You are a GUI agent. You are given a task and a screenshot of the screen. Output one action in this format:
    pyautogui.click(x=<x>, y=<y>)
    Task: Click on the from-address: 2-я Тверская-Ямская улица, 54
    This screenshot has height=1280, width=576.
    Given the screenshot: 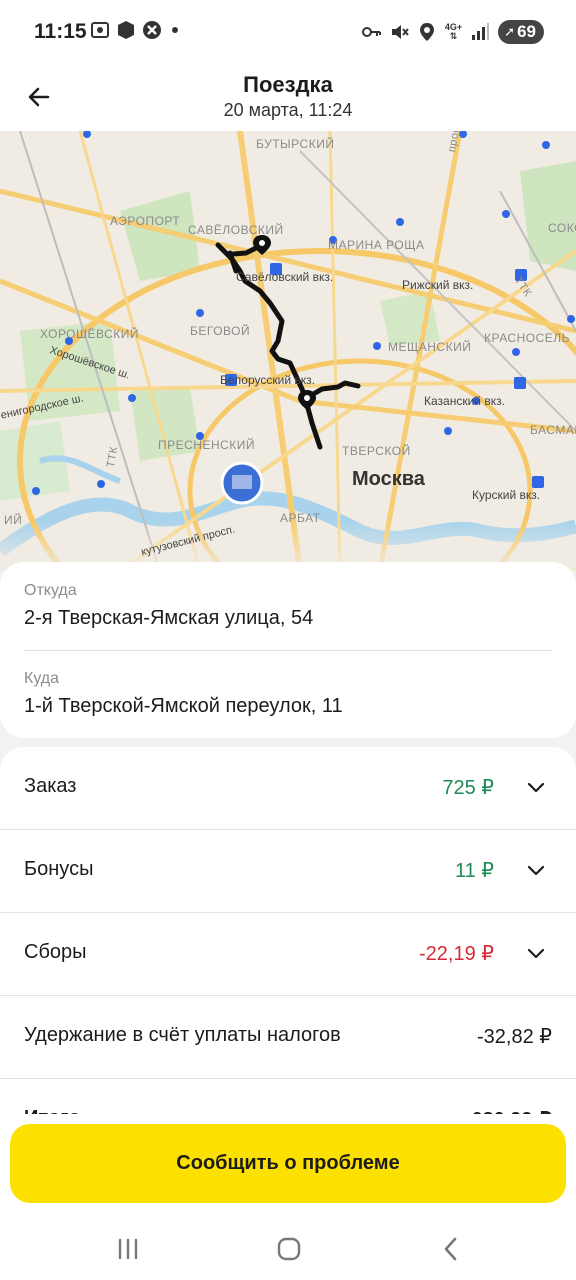 What is the action you would take?
    pyautogui.click(x=169, y=618)
    